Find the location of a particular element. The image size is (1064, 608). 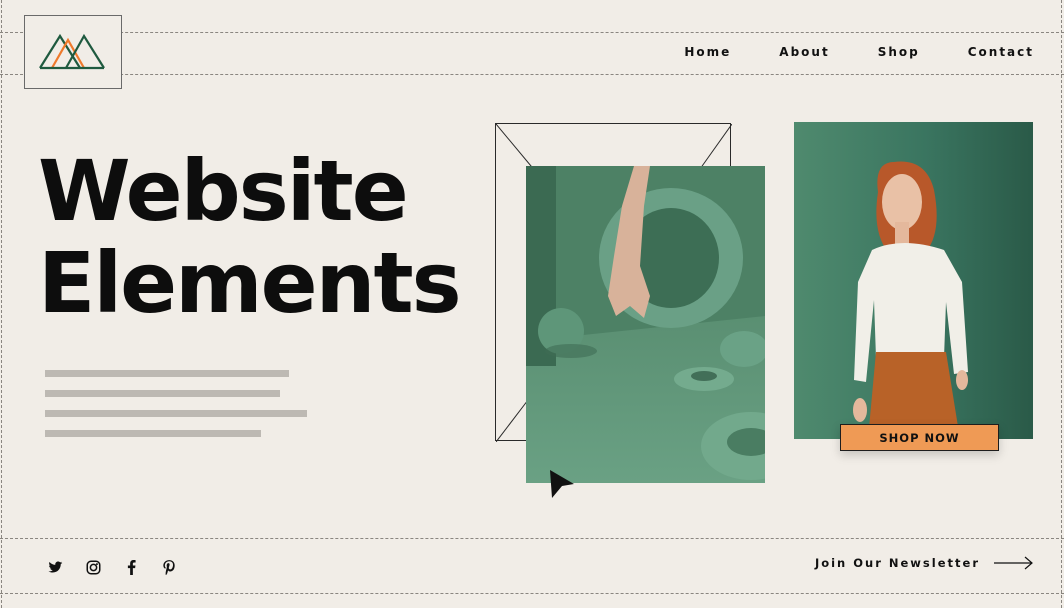

hero-title-line2: Elements is located at coordinates (250, 283).